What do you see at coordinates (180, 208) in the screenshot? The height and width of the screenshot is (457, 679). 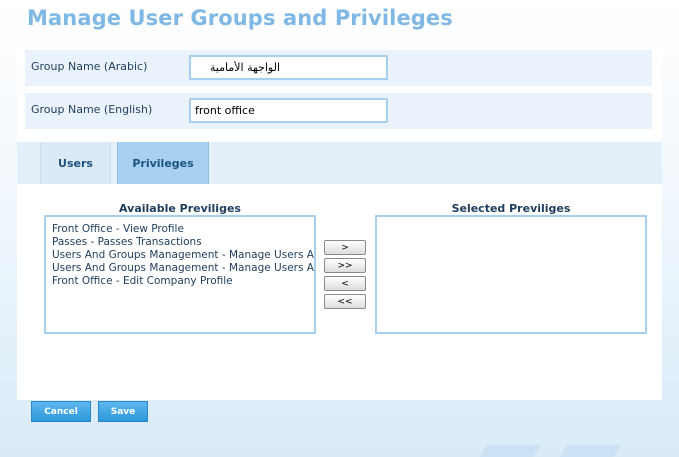 I see `available-privileges-title: Available Previliges` at bounding box center [180, 208].